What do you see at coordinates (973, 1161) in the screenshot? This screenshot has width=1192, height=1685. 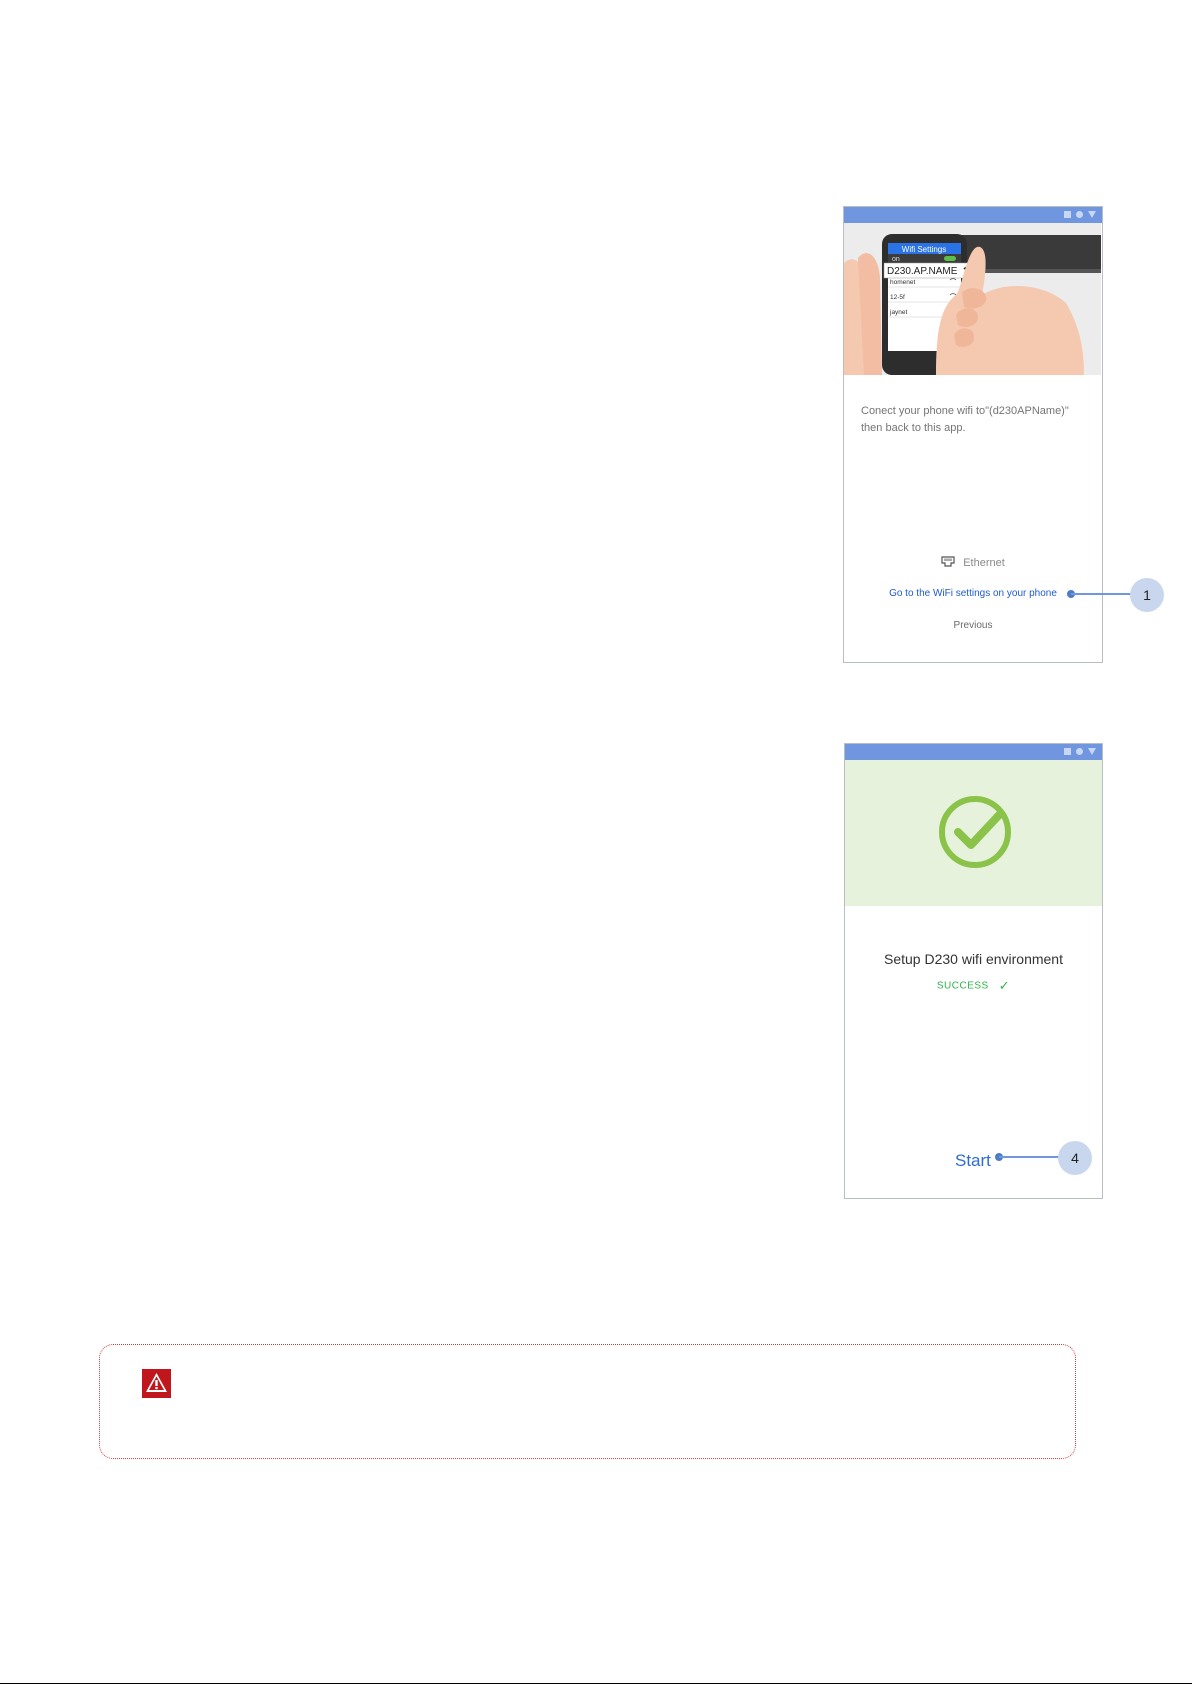 I see `start-button: Start` at bounding box center [973, 1161].